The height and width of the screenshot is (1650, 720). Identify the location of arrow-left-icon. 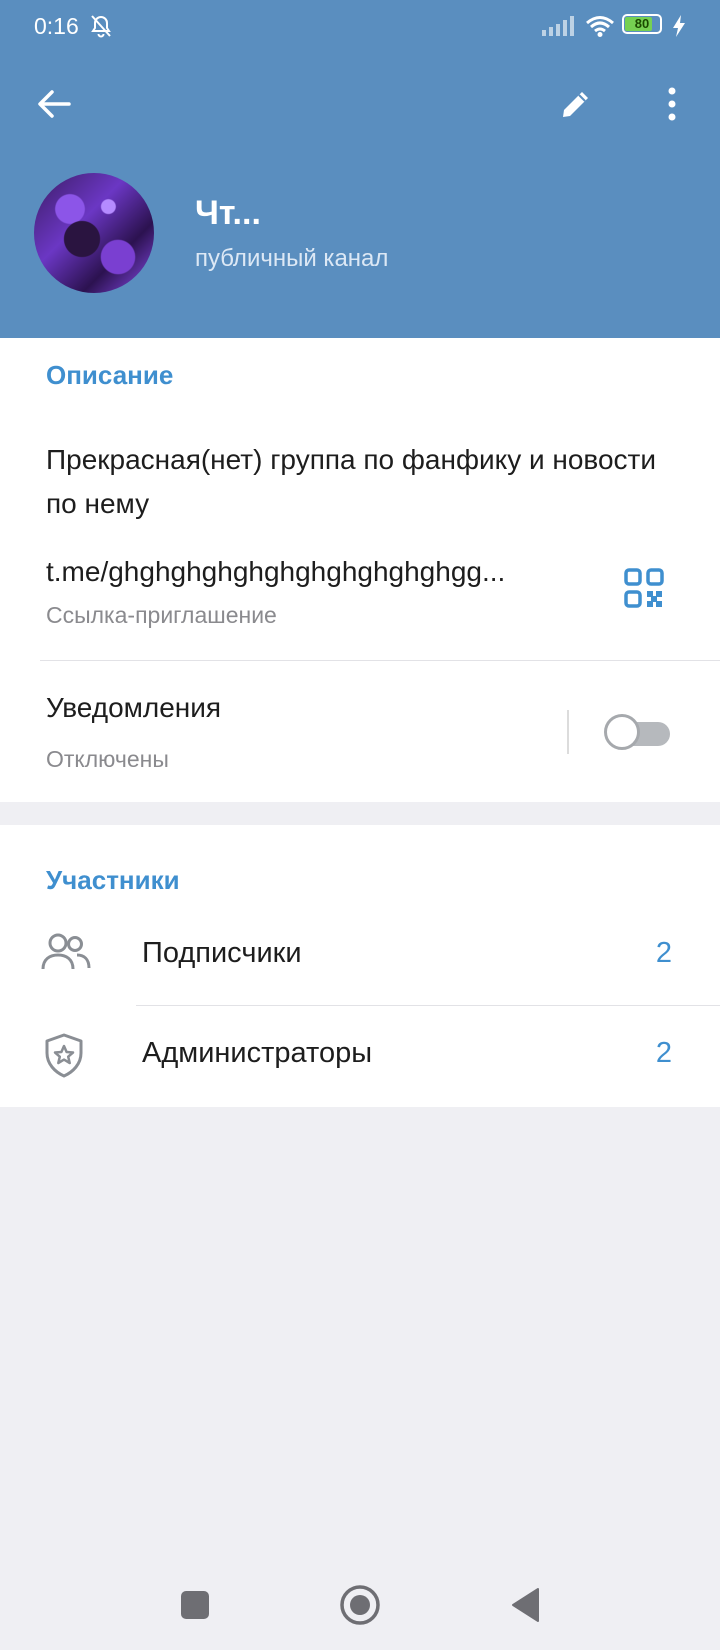
(54, 104).